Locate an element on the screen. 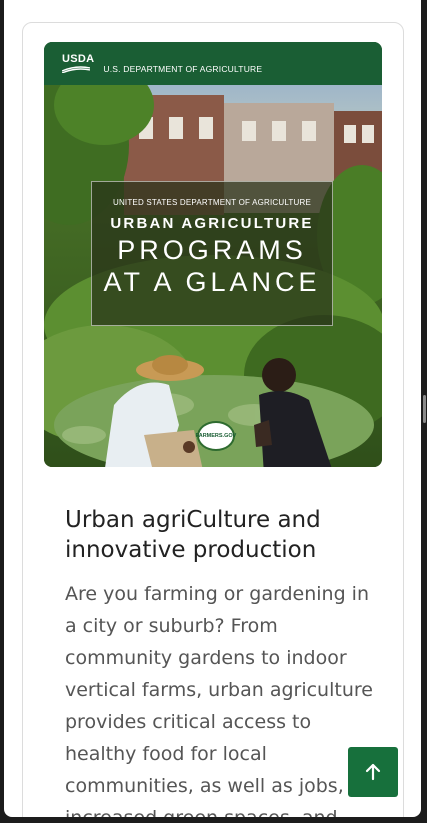  cover-kicker: UNITED STATES DEPARTMENT OF AGRICULTURE is located at coordinates (212, 202).